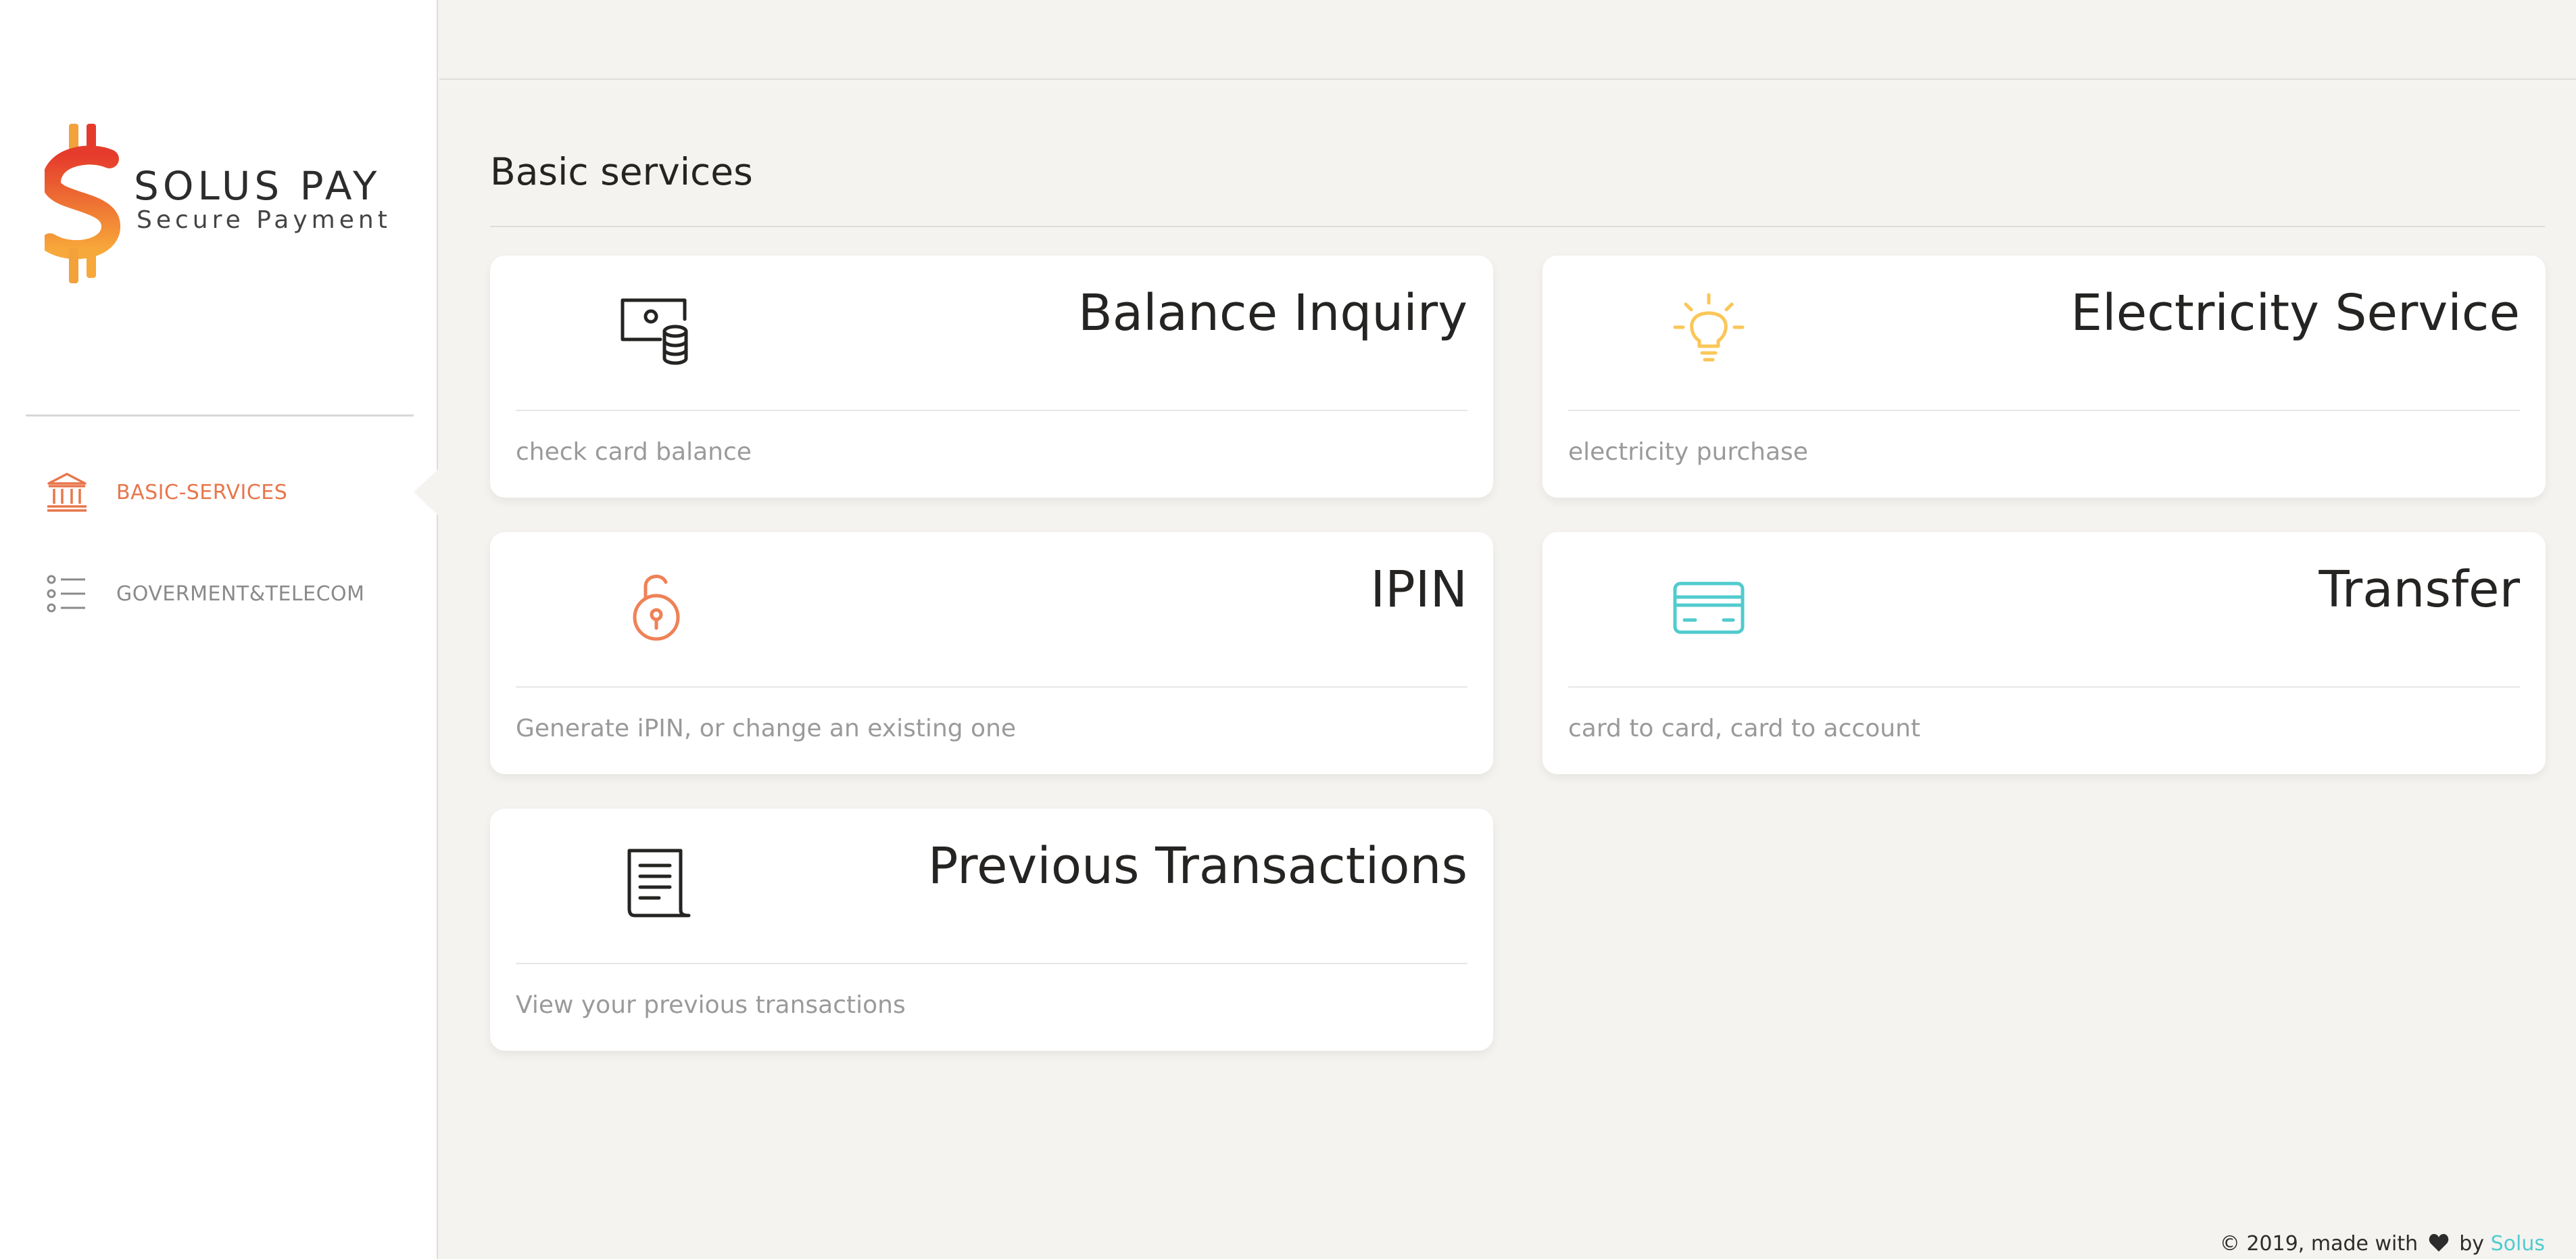 The image size is (2576, 1259). What do you see at coordinates (2044, 653) in the screenshot?
I see `transfer-card: Transfer card to card, card to account` at bounding box center [2044, 653].